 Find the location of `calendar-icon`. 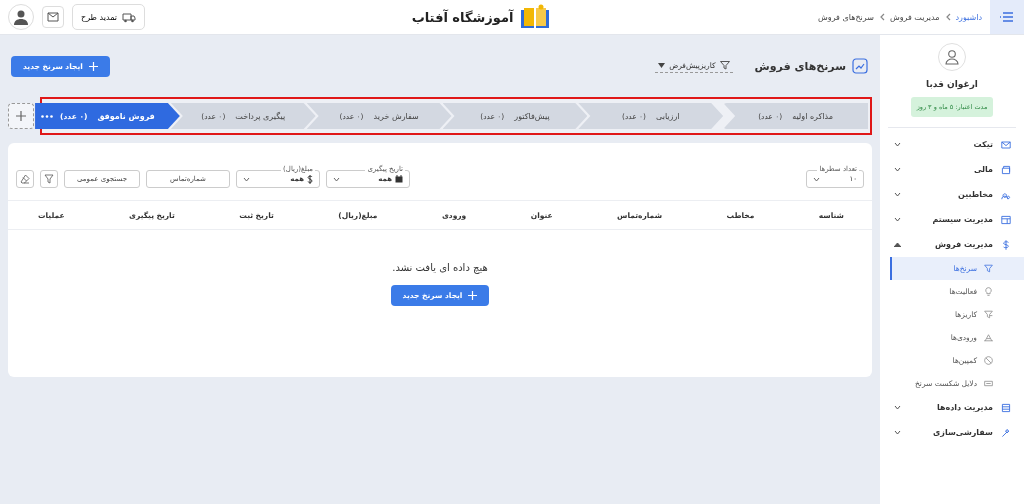

calendar-icon is located at coordinates (399, 179).